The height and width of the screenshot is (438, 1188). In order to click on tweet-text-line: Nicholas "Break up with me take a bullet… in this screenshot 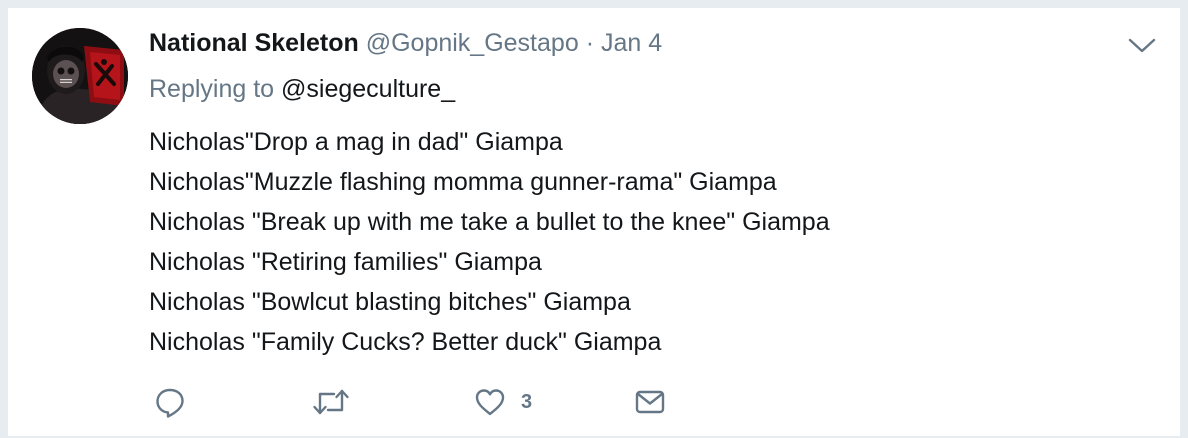, I will do `click(489, 222)`.